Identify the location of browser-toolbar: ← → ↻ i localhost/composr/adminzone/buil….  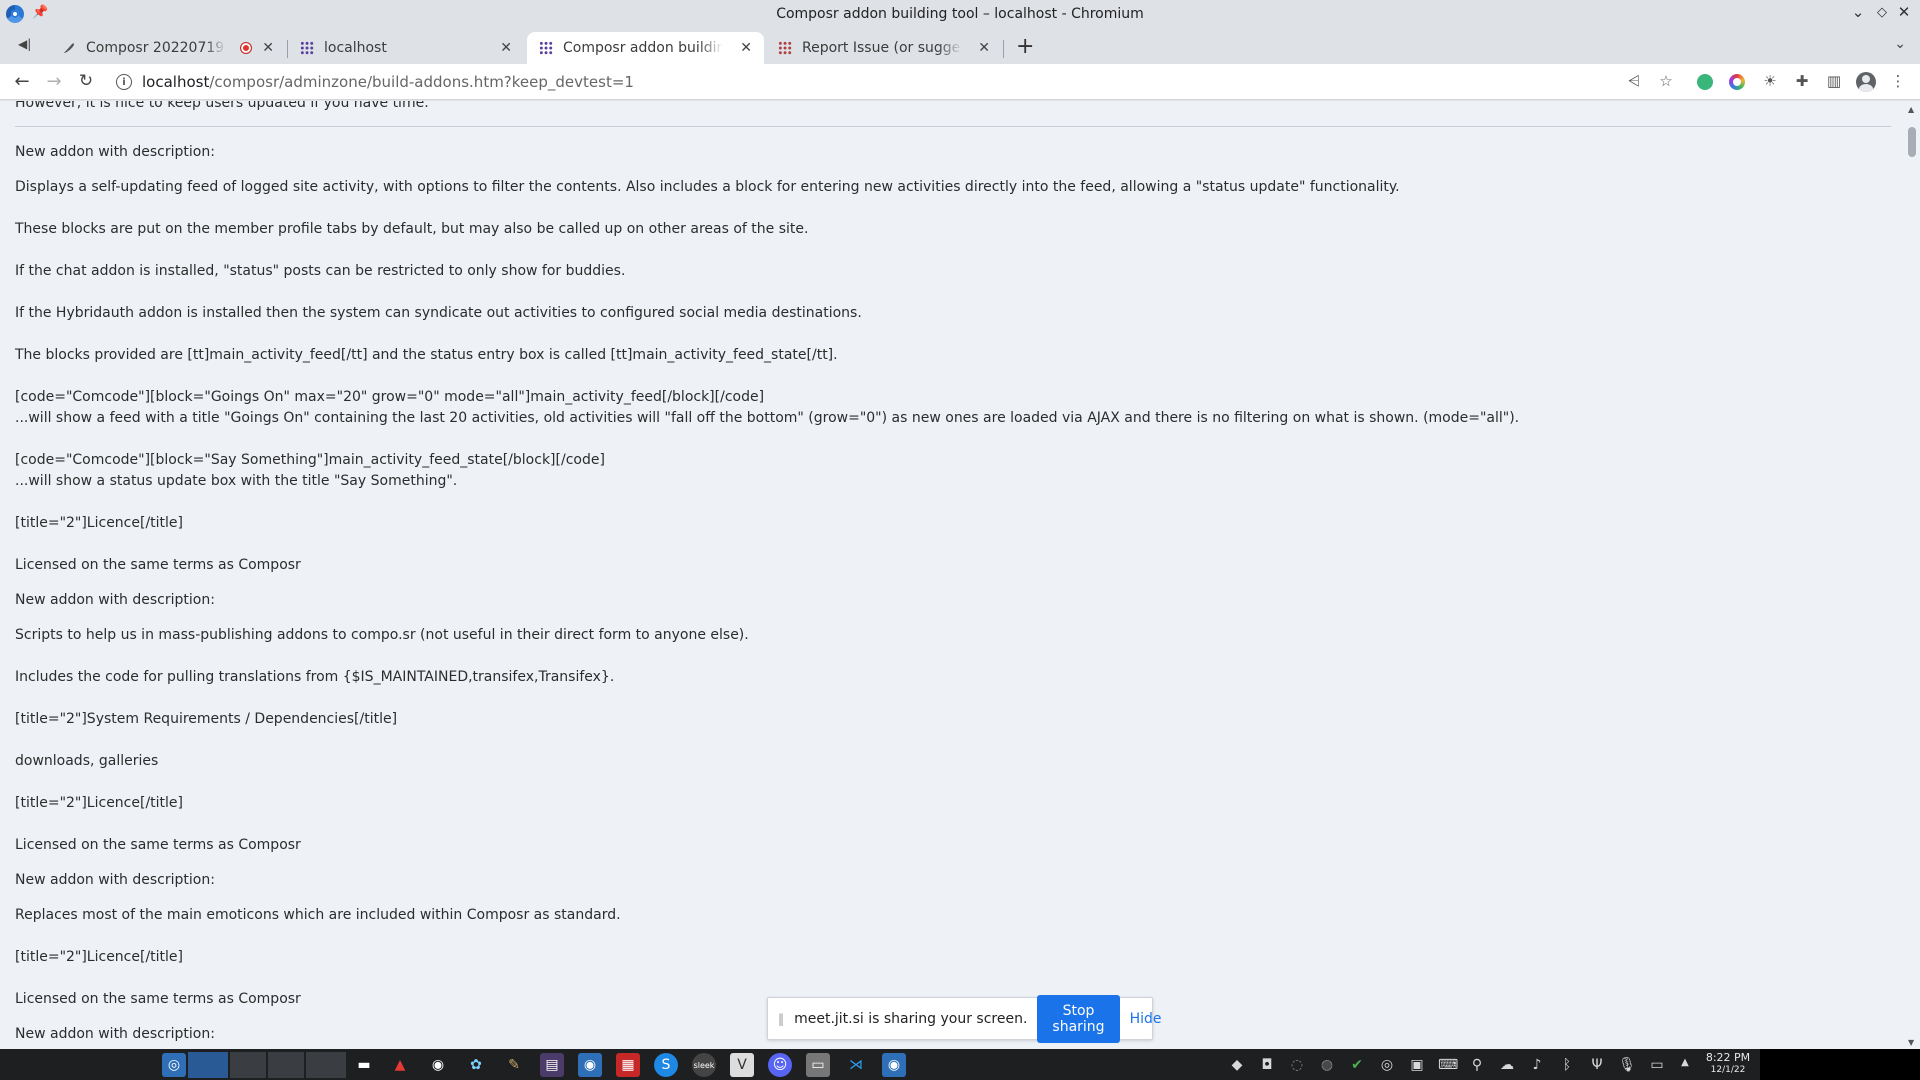
(960, 82).